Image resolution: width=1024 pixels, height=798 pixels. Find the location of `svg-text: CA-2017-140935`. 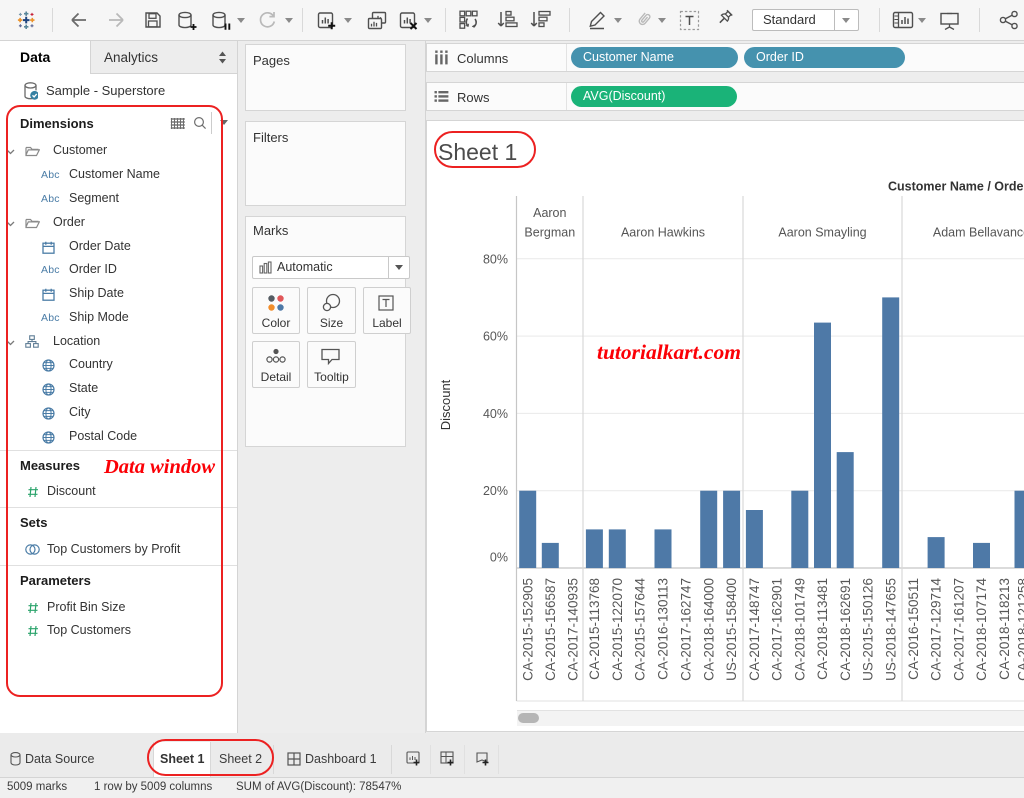

svg-text: CA-2017-140935 is located at coordinates (573, 629).